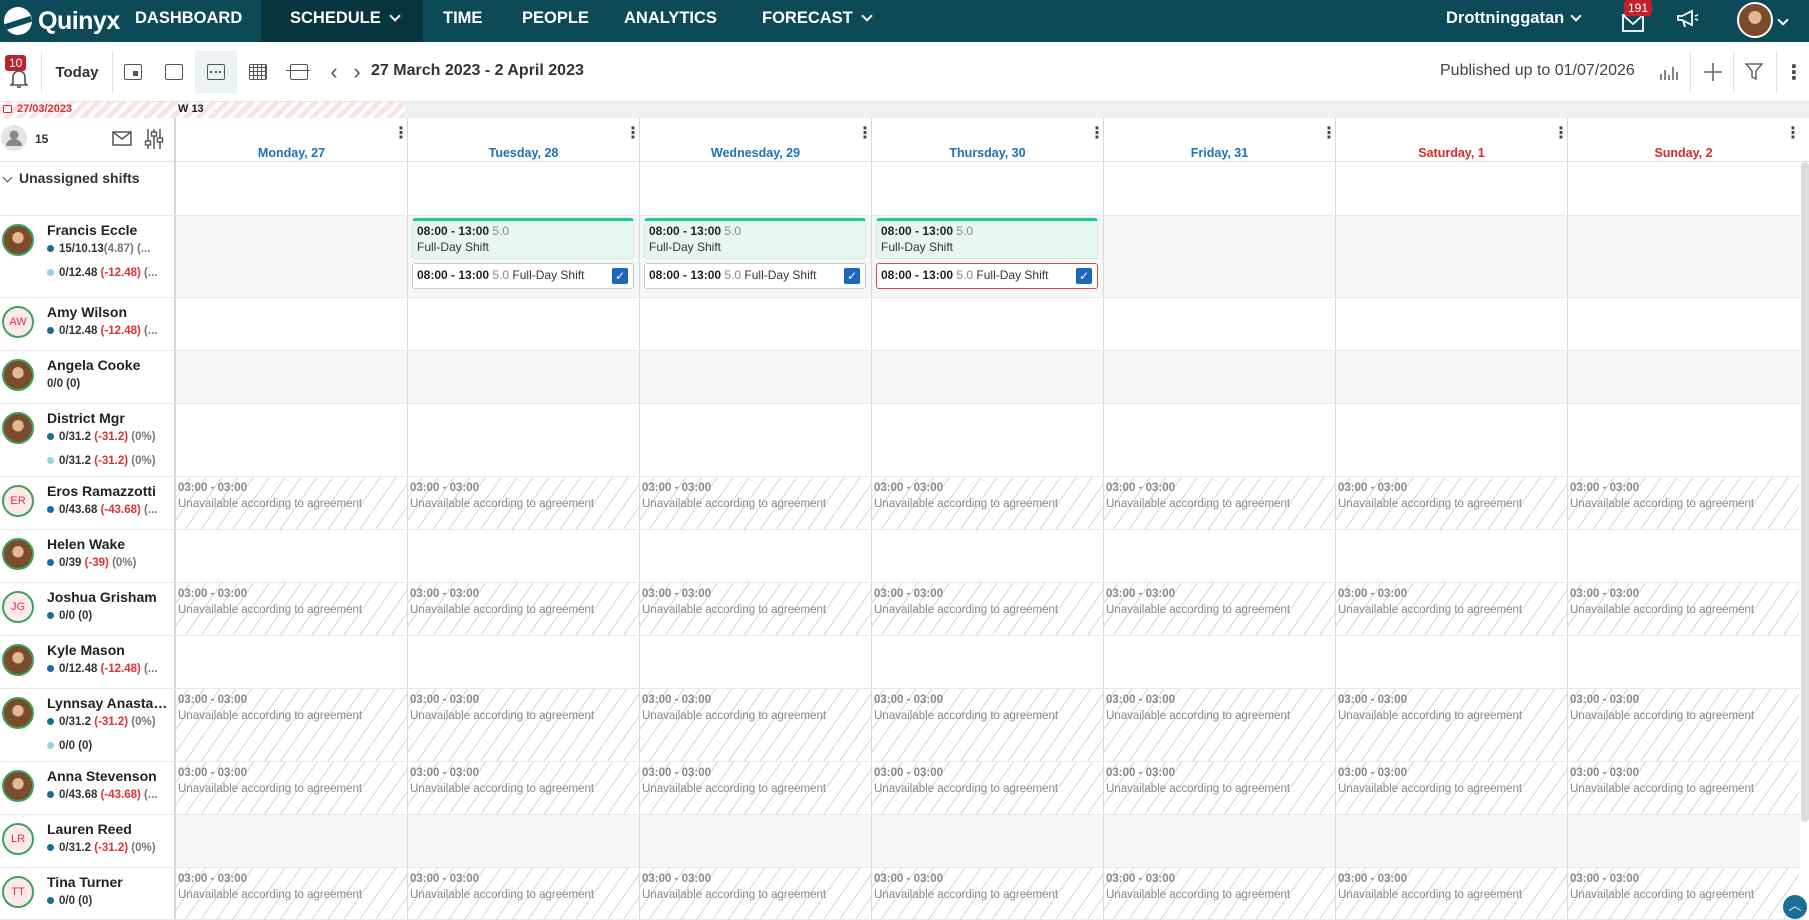 This screenshot has height=920, width=1809. What do you see at coordinates (1713, 72) in the screenshot?
I see `add-button` at bounding box center [1713, 72].